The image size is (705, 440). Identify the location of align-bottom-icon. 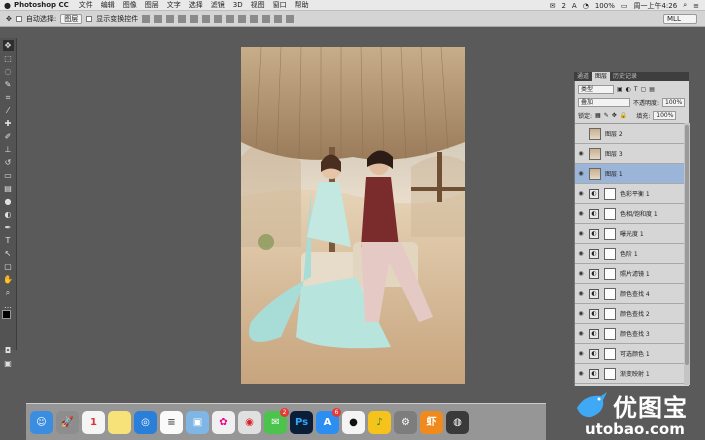
(170, 18).